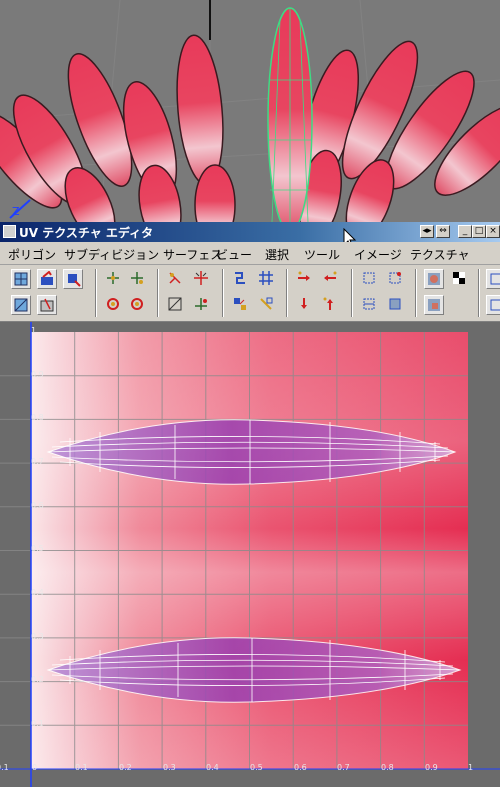  What do you see at coordinates (202, 279) in the screenshot?
I see `snap-grid-icon` at bounding box center [202, 279].